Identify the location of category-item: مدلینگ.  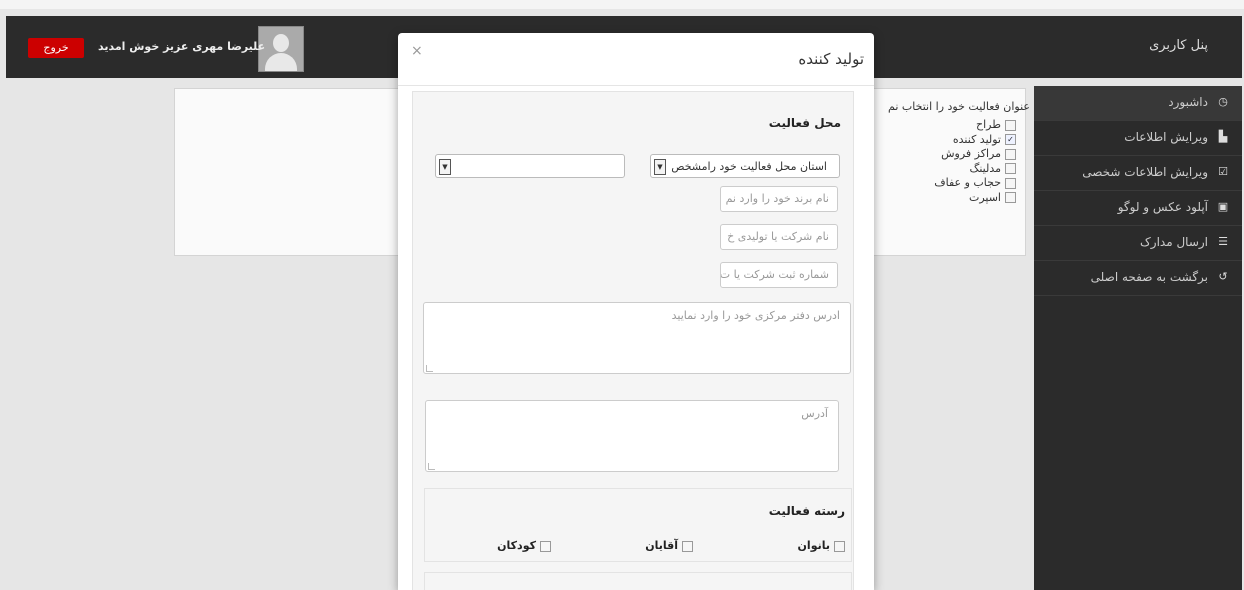
(948, 169).